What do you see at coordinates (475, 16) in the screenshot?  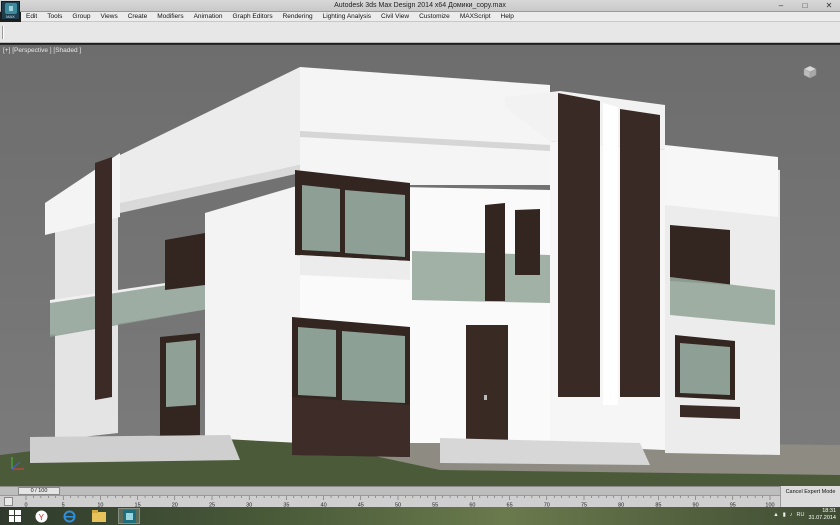 I see `menu-maxscript: MAXScript` at bounding box center [475, 16].